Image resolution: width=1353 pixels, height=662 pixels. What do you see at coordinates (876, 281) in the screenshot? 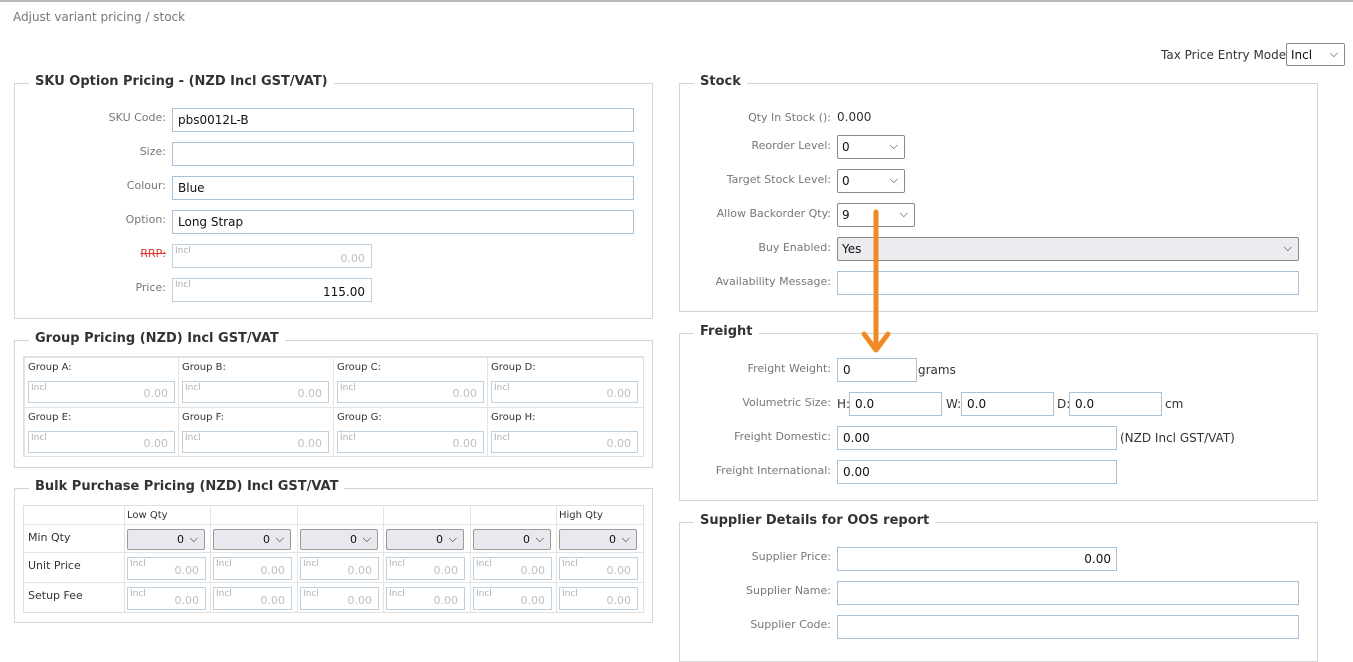
I see `annotation-arrow` at bounding box center [876, 281].